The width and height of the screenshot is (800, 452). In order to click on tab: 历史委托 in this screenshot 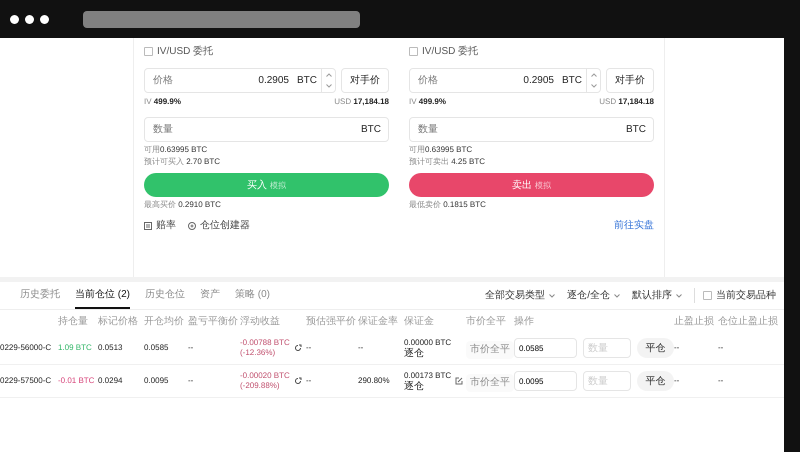, I will do `click(40, 295)`.